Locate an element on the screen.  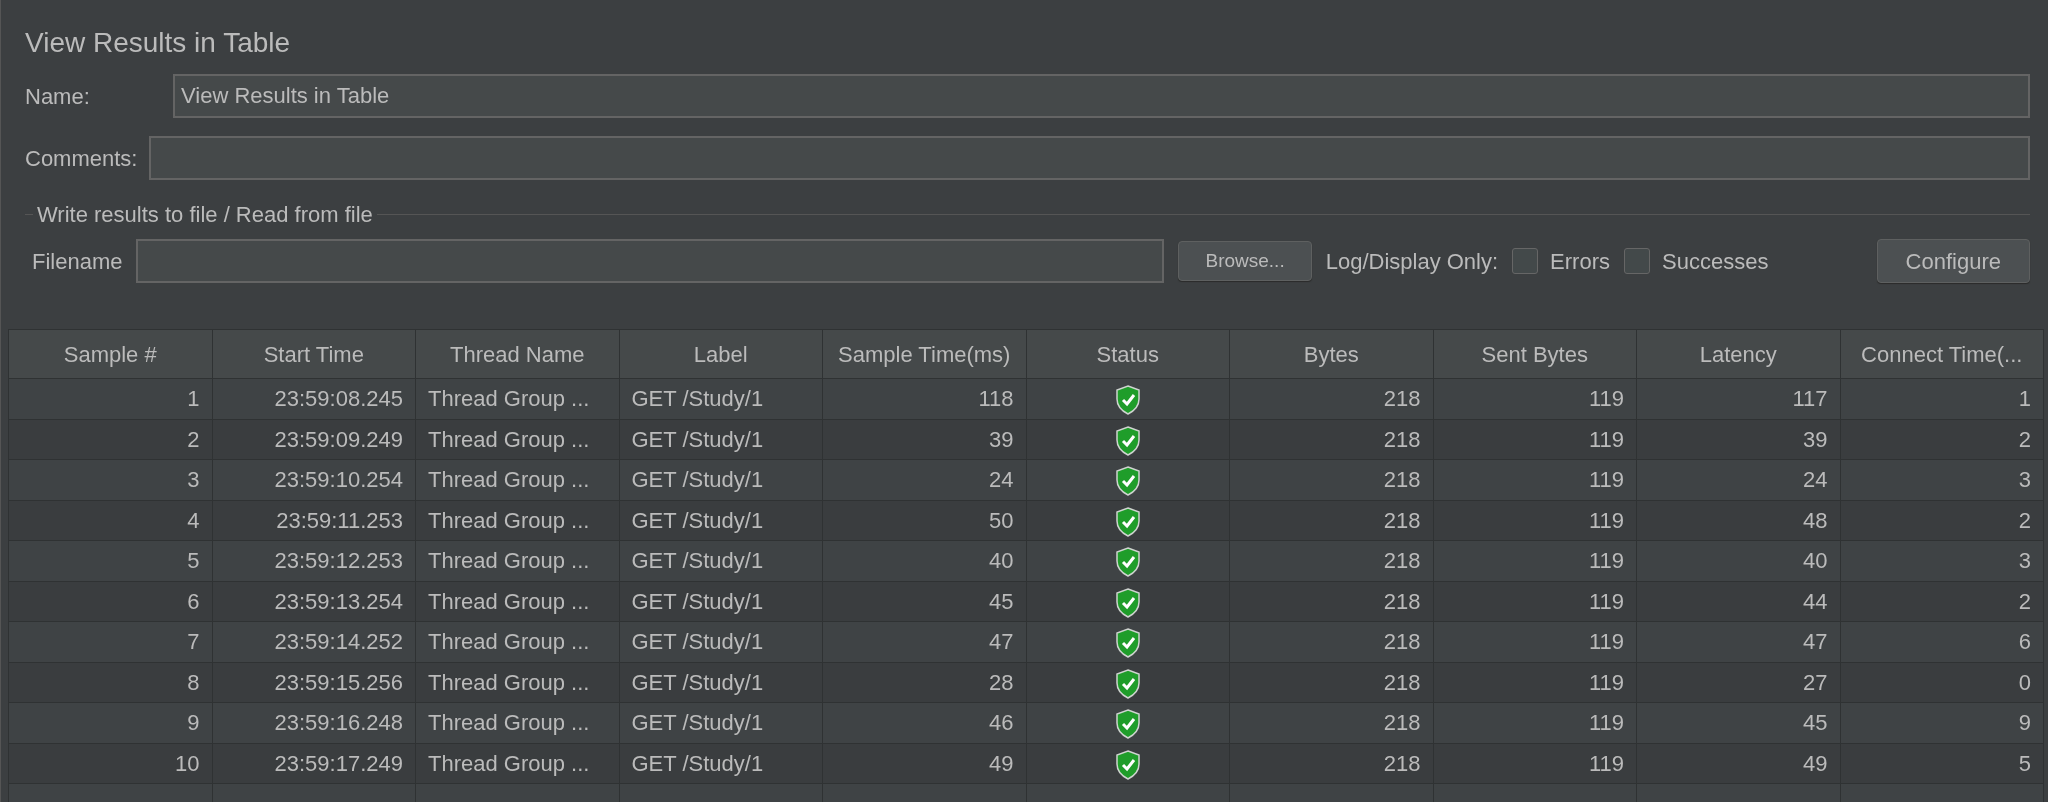
table-cell: 117 is located at coordinates (1738, 398).